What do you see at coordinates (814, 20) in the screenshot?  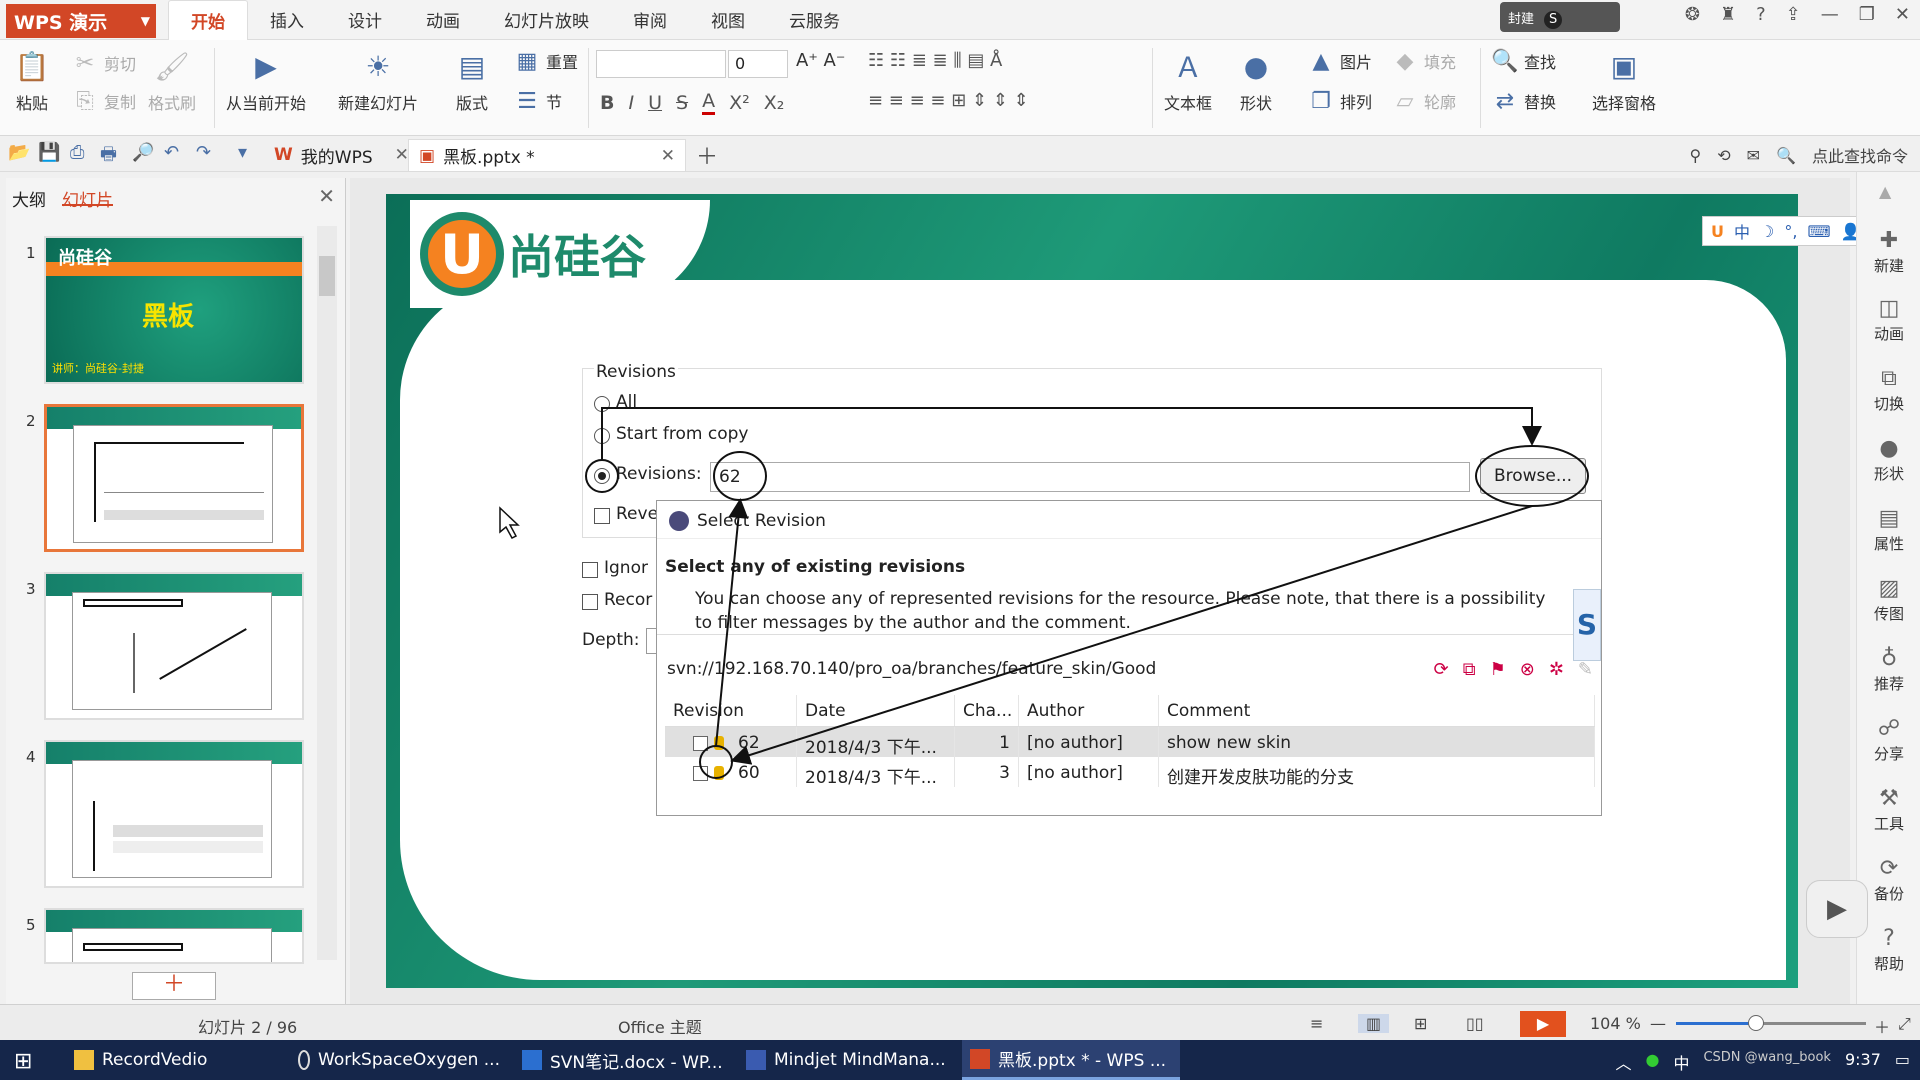 I see `menu-tab-7: 云服务` at bounding box center [814, 20].